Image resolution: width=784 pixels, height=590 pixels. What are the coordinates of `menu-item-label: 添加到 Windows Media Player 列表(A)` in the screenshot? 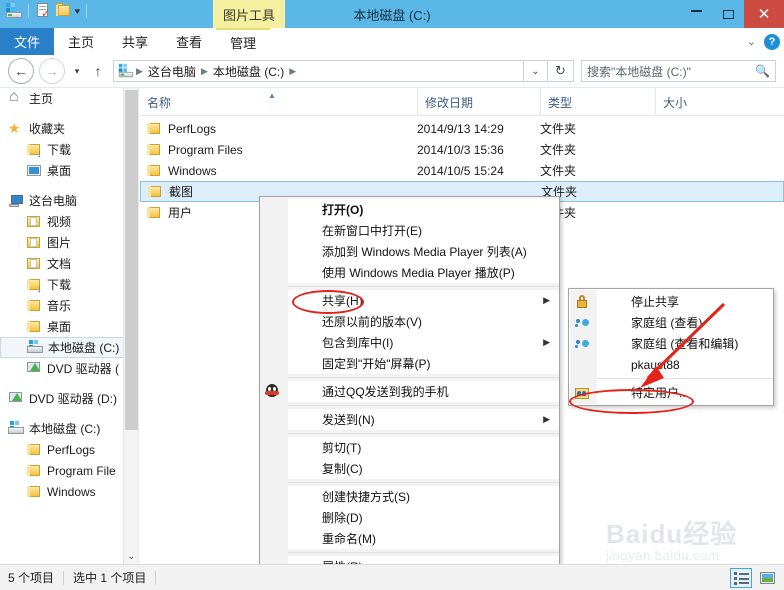 It's located at (424, 252).